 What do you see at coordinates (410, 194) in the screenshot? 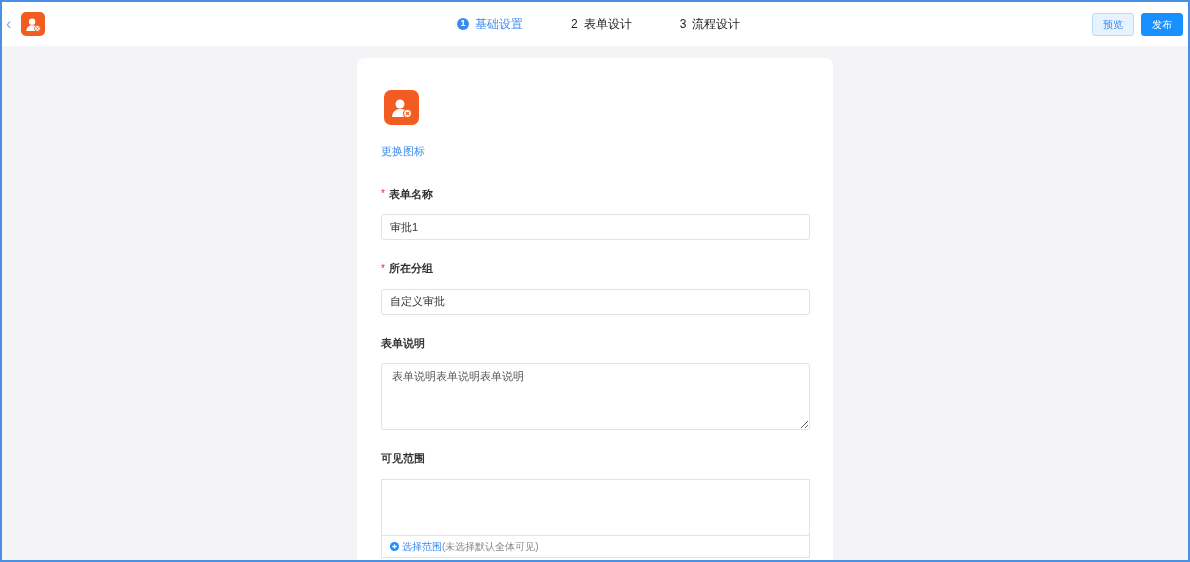
I see `field-label: 表单名称` at bounding box center [410, 194].